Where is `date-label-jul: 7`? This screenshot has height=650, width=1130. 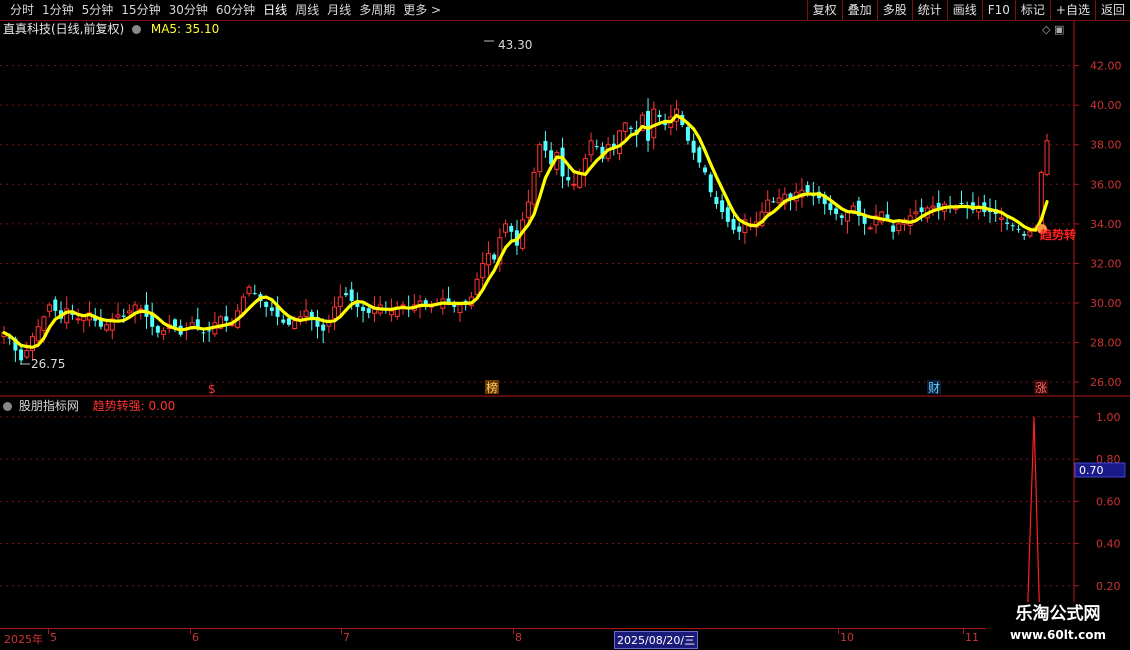 date-label-jul: 7 is located at coordinates (346, 637).